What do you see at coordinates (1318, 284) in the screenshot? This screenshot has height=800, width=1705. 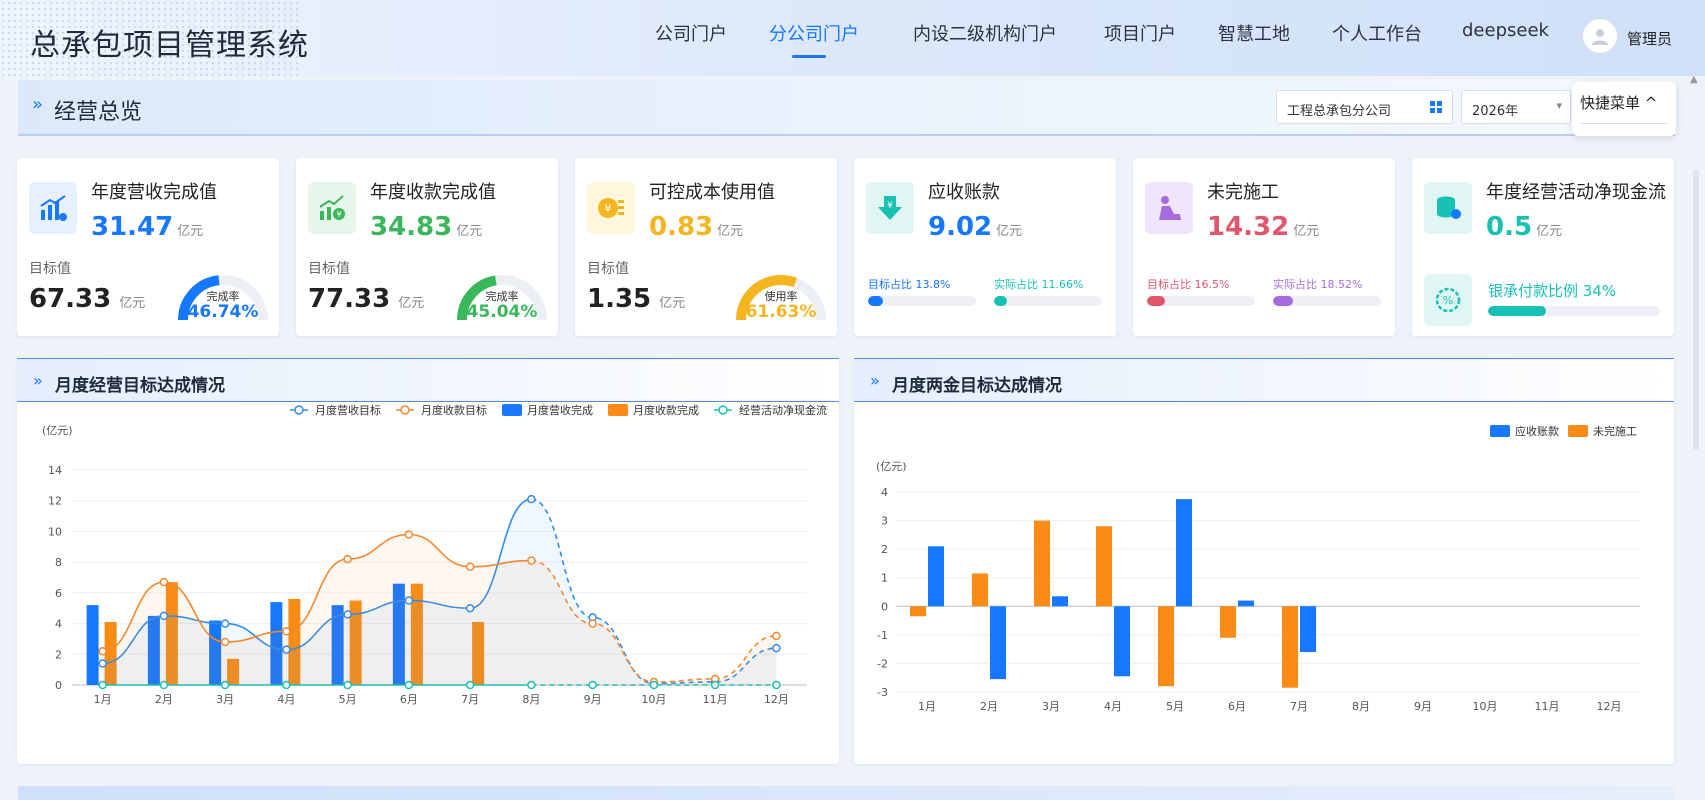 I see `actual-ratio-label: 实际占比 18.52%` at bounding box center [1318, 284].